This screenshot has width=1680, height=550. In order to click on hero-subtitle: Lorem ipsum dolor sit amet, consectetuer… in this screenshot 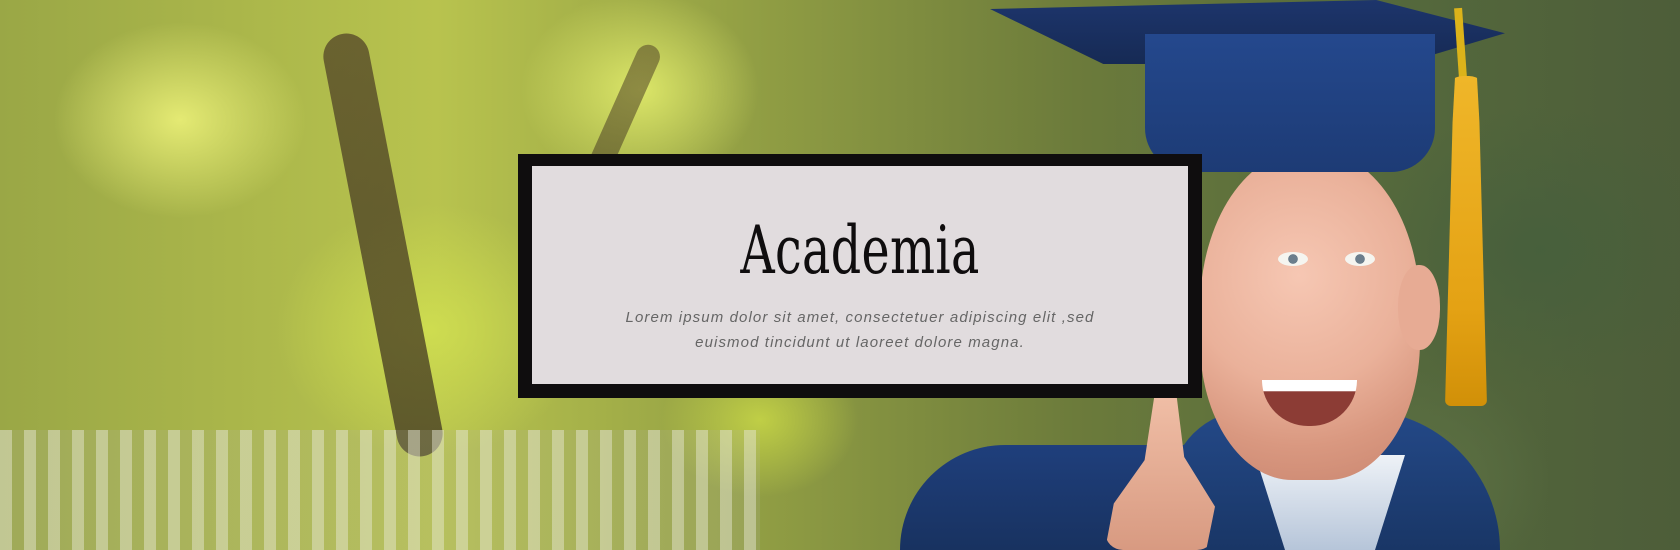, I will do `click(860, 330)`.